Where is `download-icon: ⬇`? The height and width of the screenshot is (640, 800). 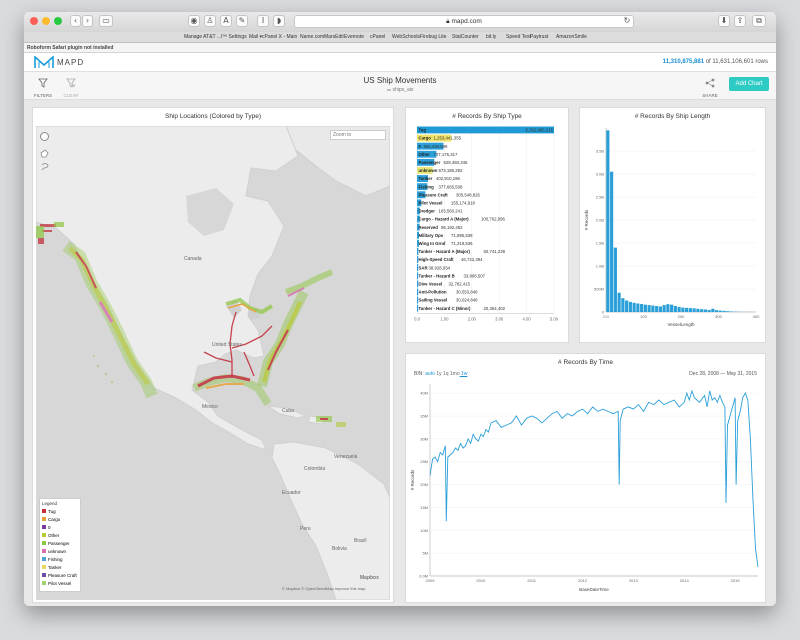
download-icon: ⬇ is located at coordinates (724, 21).